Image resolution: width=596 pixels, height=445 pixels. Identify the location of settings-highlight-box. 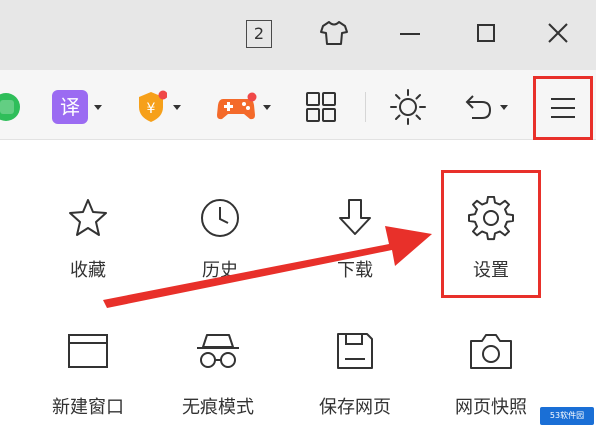
(491, 234).